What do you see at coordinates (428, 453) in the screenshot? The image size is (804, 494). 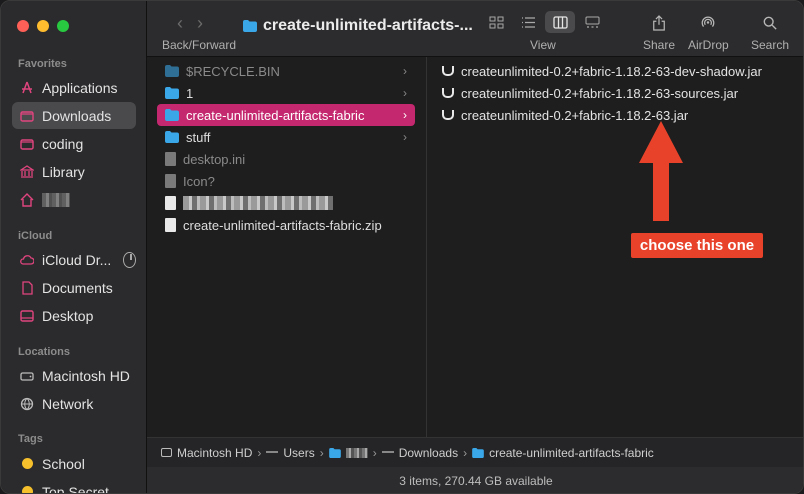 I see `path-item-downloads: Downloads` at bounding box center [428, 453].